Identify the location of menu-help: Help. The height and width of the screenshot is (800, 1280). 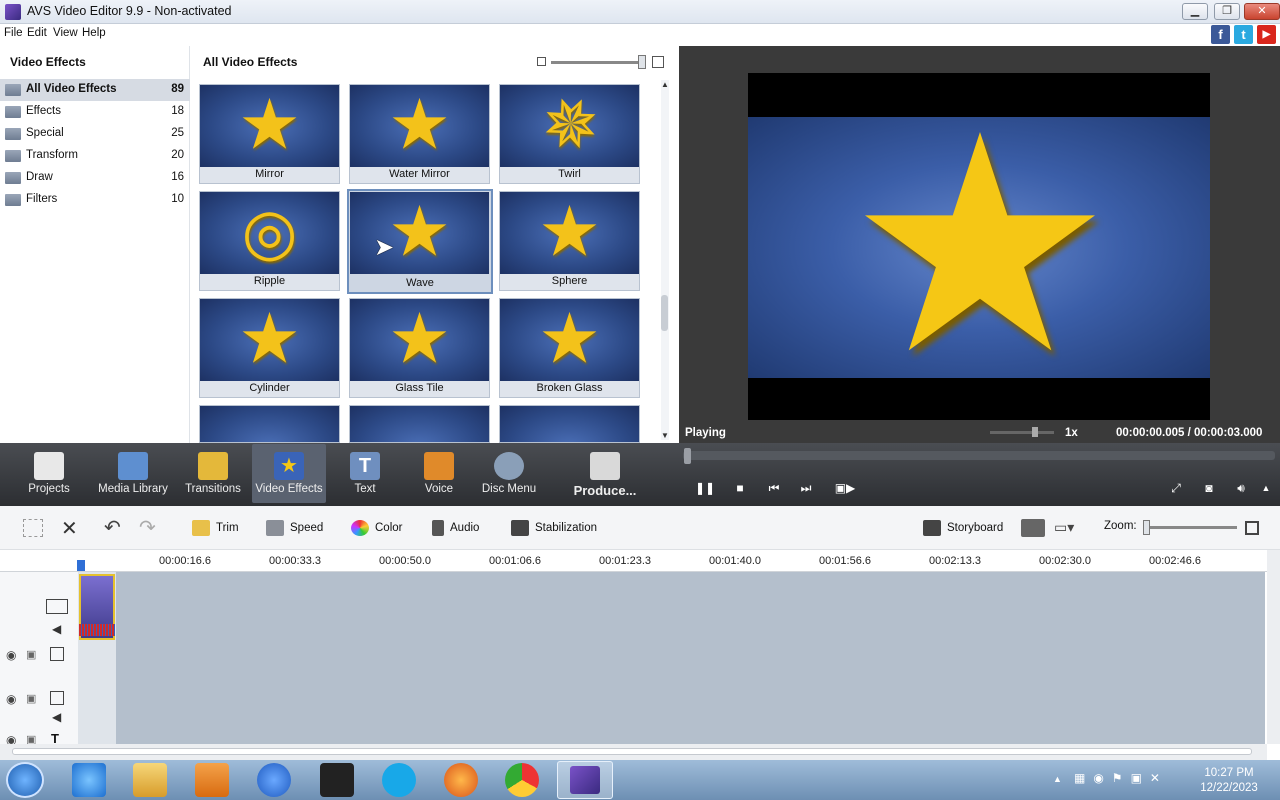
(94, 33).